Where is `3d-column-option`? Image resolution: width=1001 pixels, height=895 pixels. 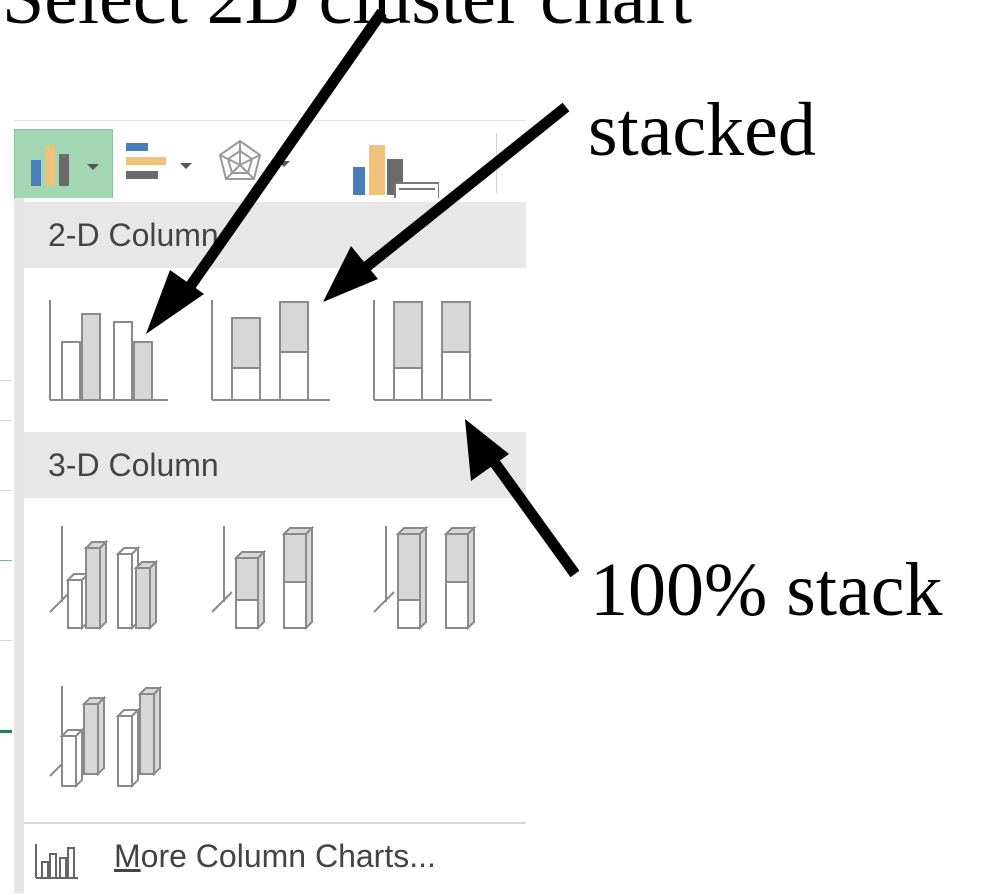 3d-column-option is located at coordinates (110, 736).